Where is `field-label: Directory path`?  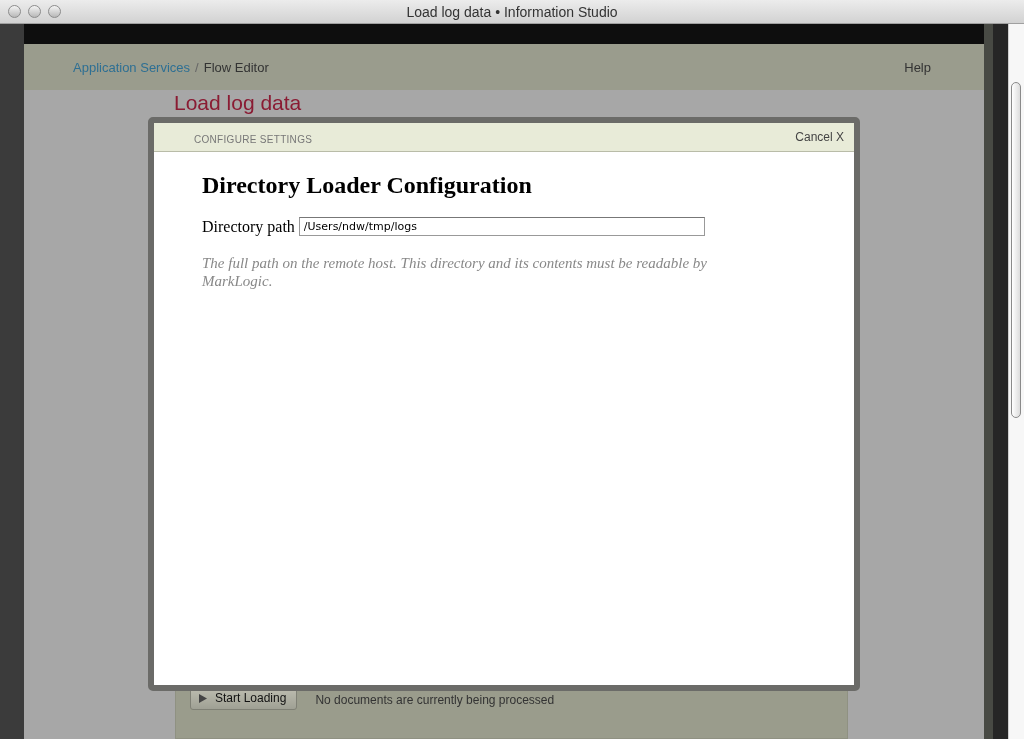
field-label: Directory path is located at coordinates (248, 226).